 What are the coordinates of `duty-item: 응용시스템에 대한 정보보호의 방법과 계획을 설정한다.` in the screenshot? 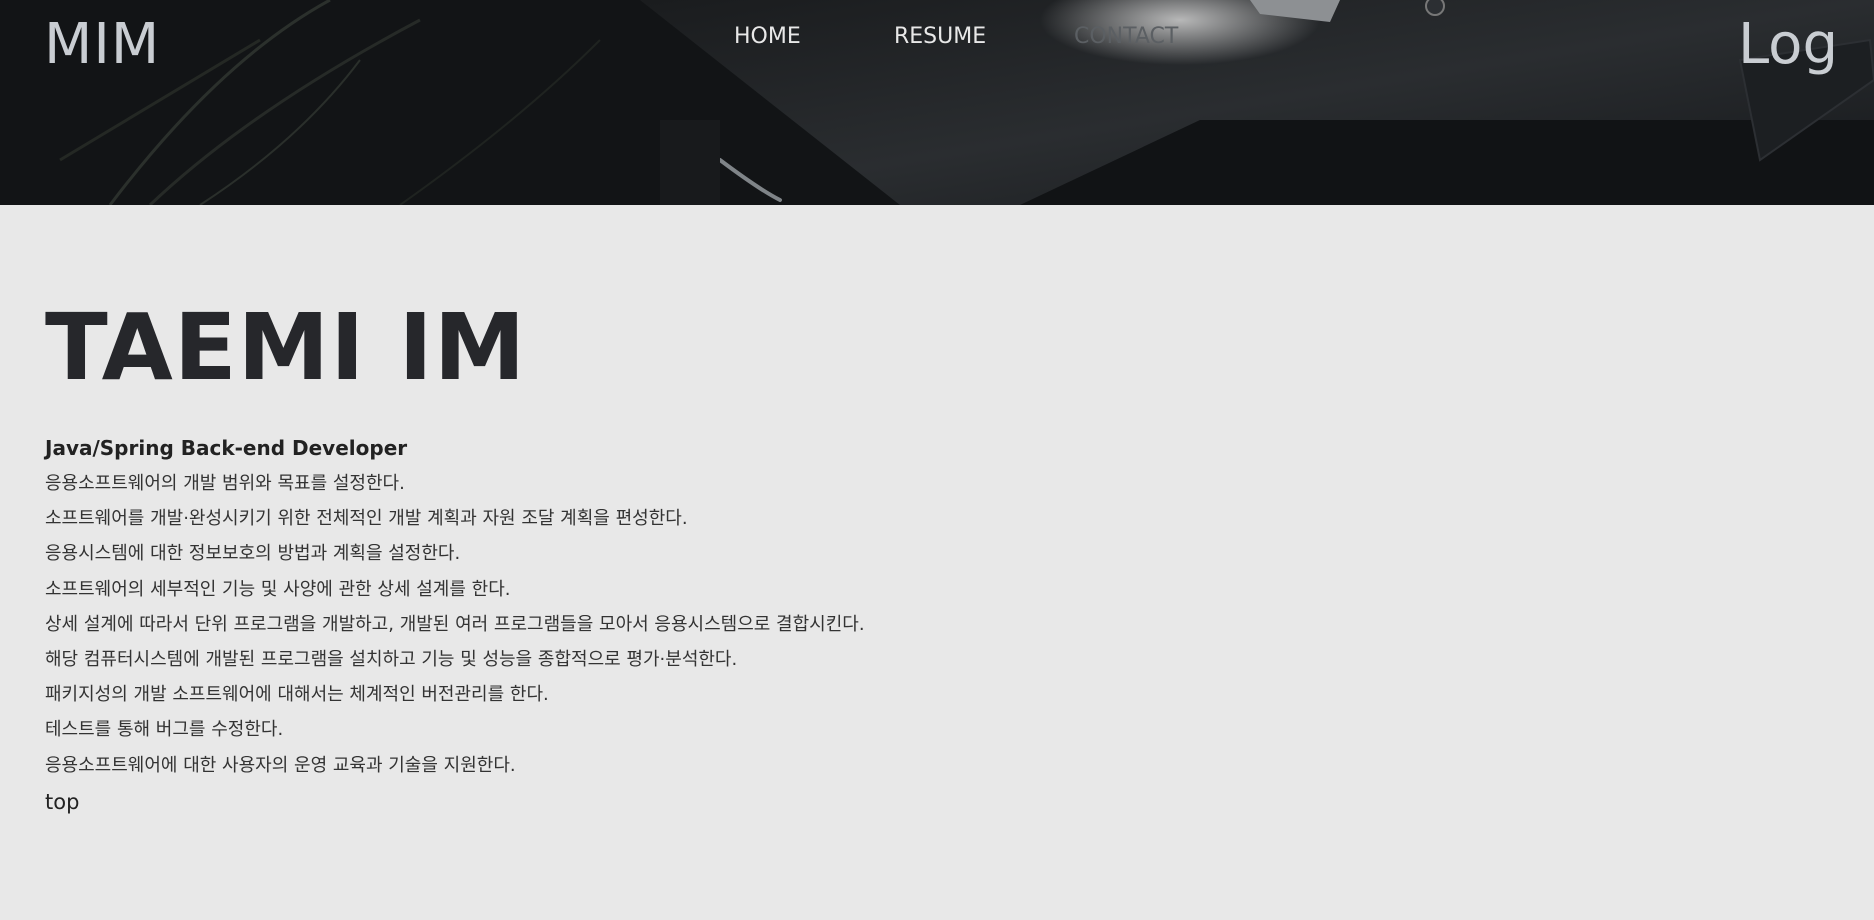 It's located at (253, 554).